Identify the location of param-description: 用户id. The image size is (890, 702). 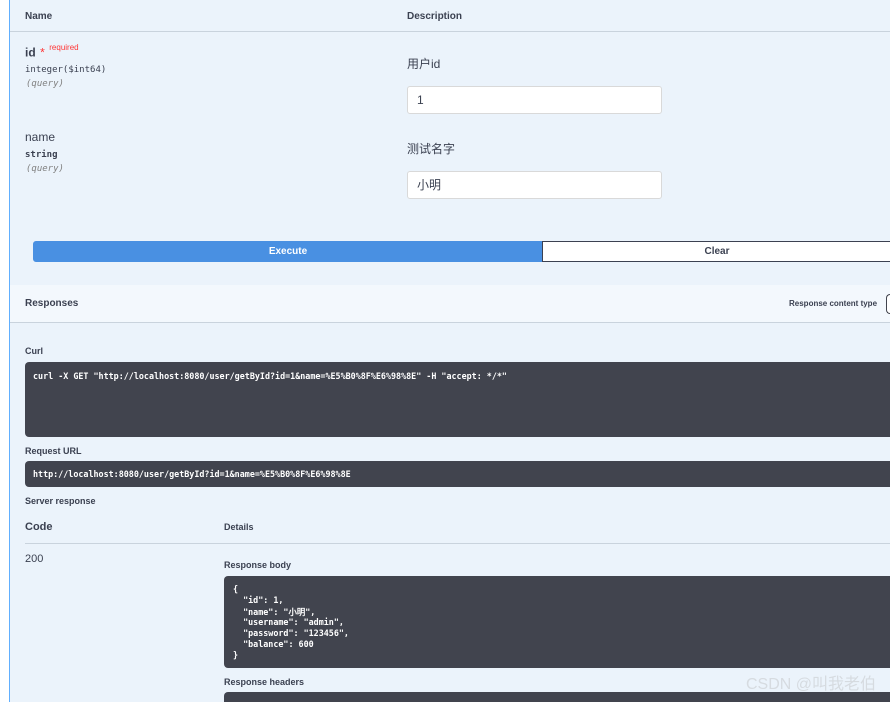
(424, 64).